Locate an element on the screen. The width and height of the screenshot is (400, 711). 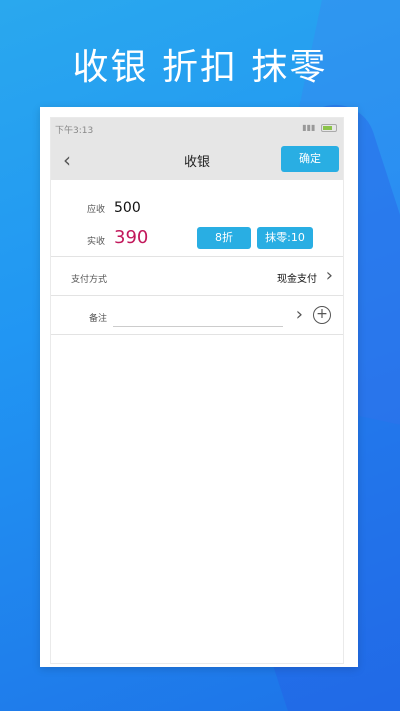
paid-label: 实收 is located at coordinates (96, 242).